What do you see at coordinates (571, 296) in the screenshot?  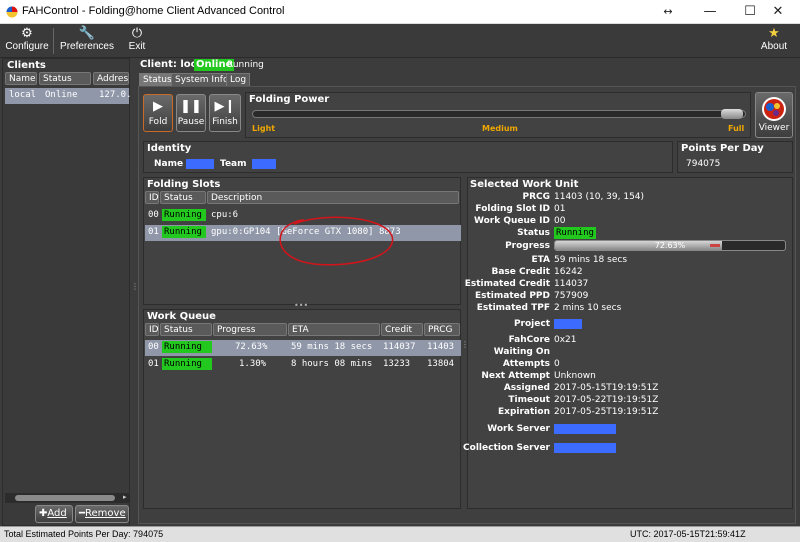 I see `estimated-ppd-value: 757909` at bounding box center [571, 296].